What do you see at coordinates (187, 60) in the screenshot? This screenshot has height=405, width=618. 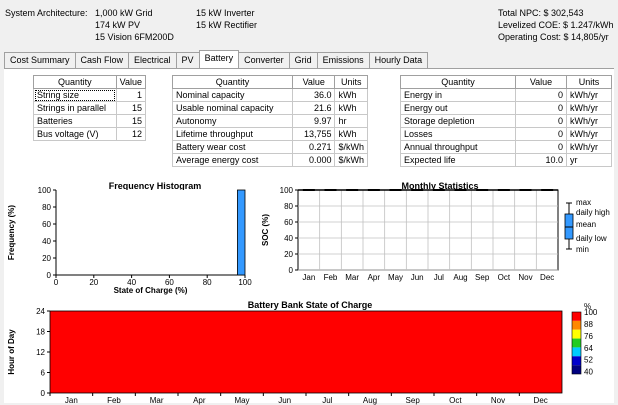 I see `tab-pv: PV` at bounding box center [187, 60].